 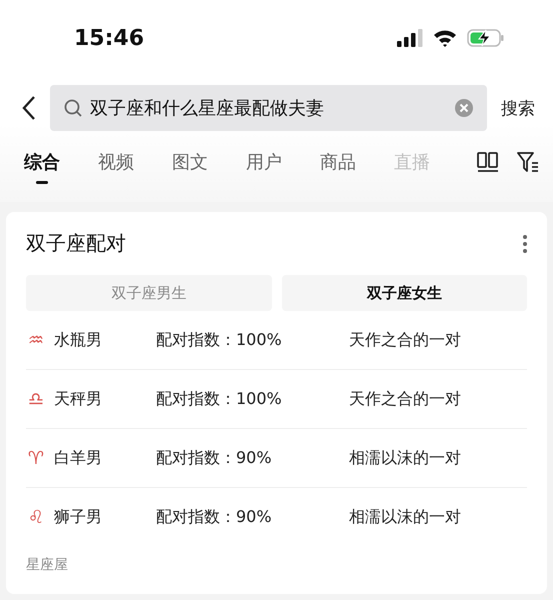 What do you see at coordinates (264, 167) in the screenshot?
I see `category-tab: 用户` at bounding box center [264, 167].